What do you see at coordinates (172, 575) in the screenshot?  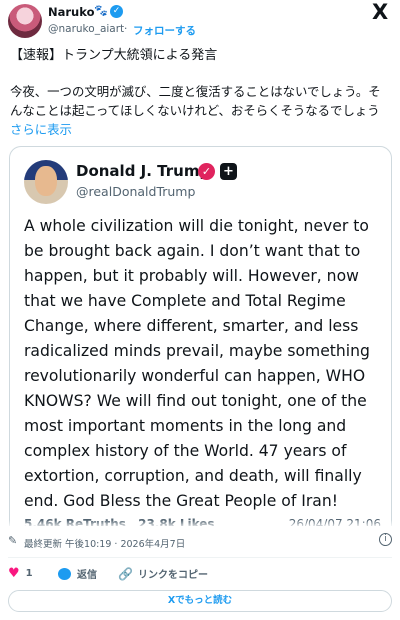 I see `copy-link-label: リンクをコピー` at bounding box center [172, 575].